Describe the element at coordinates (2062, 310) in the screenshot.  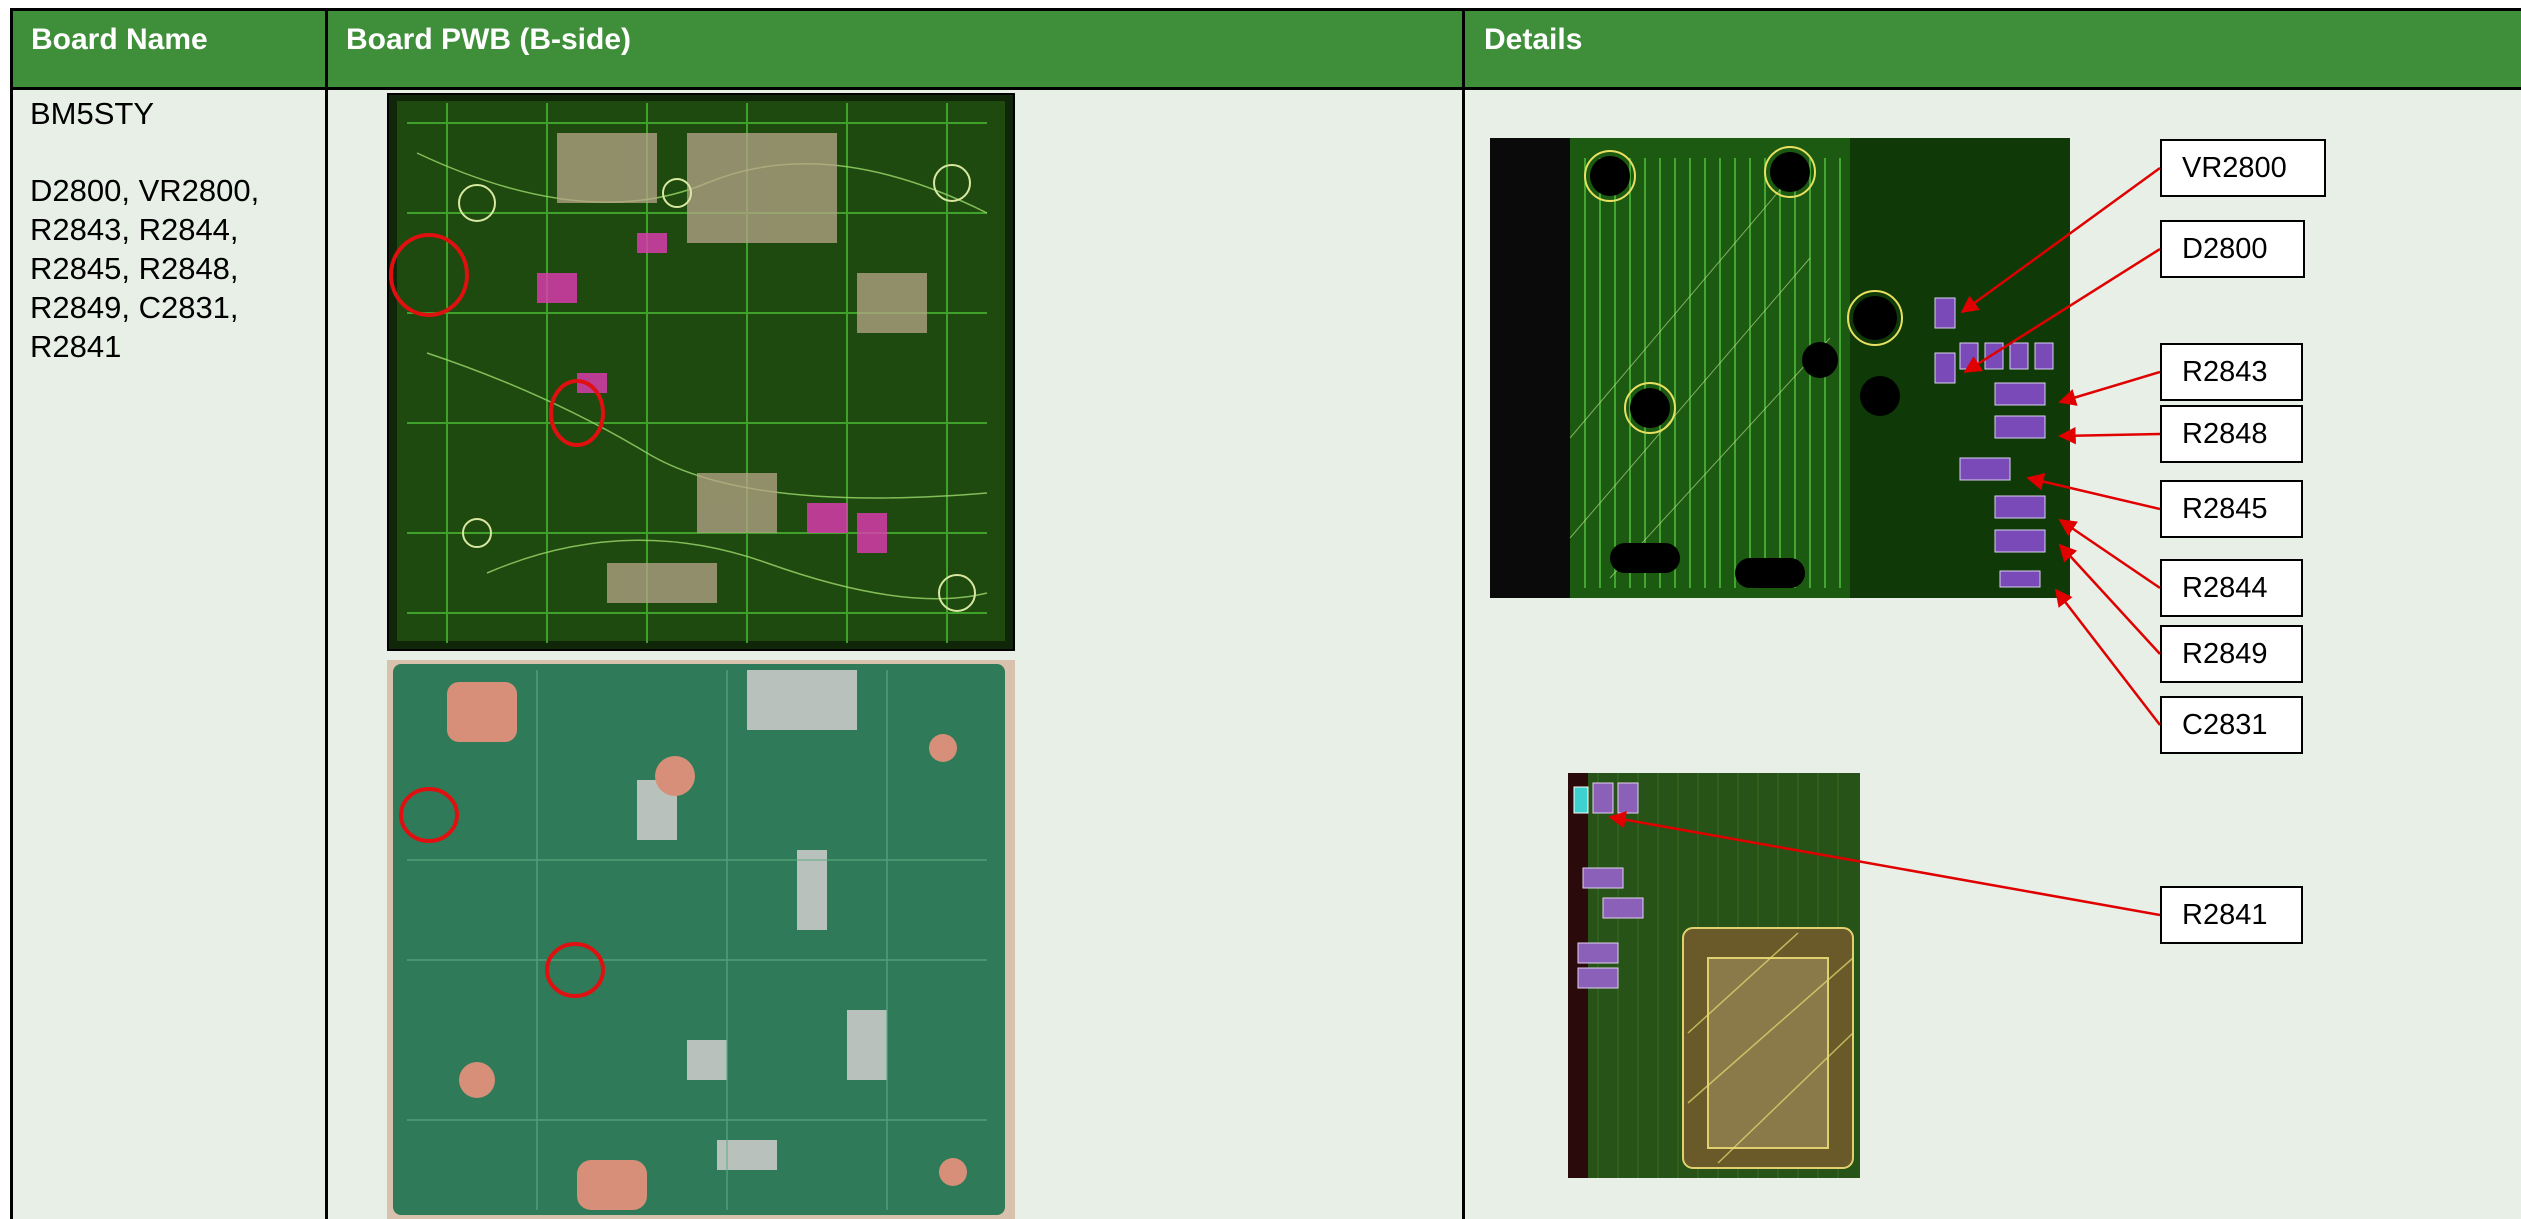
I see `arrow-d2800` at that location.